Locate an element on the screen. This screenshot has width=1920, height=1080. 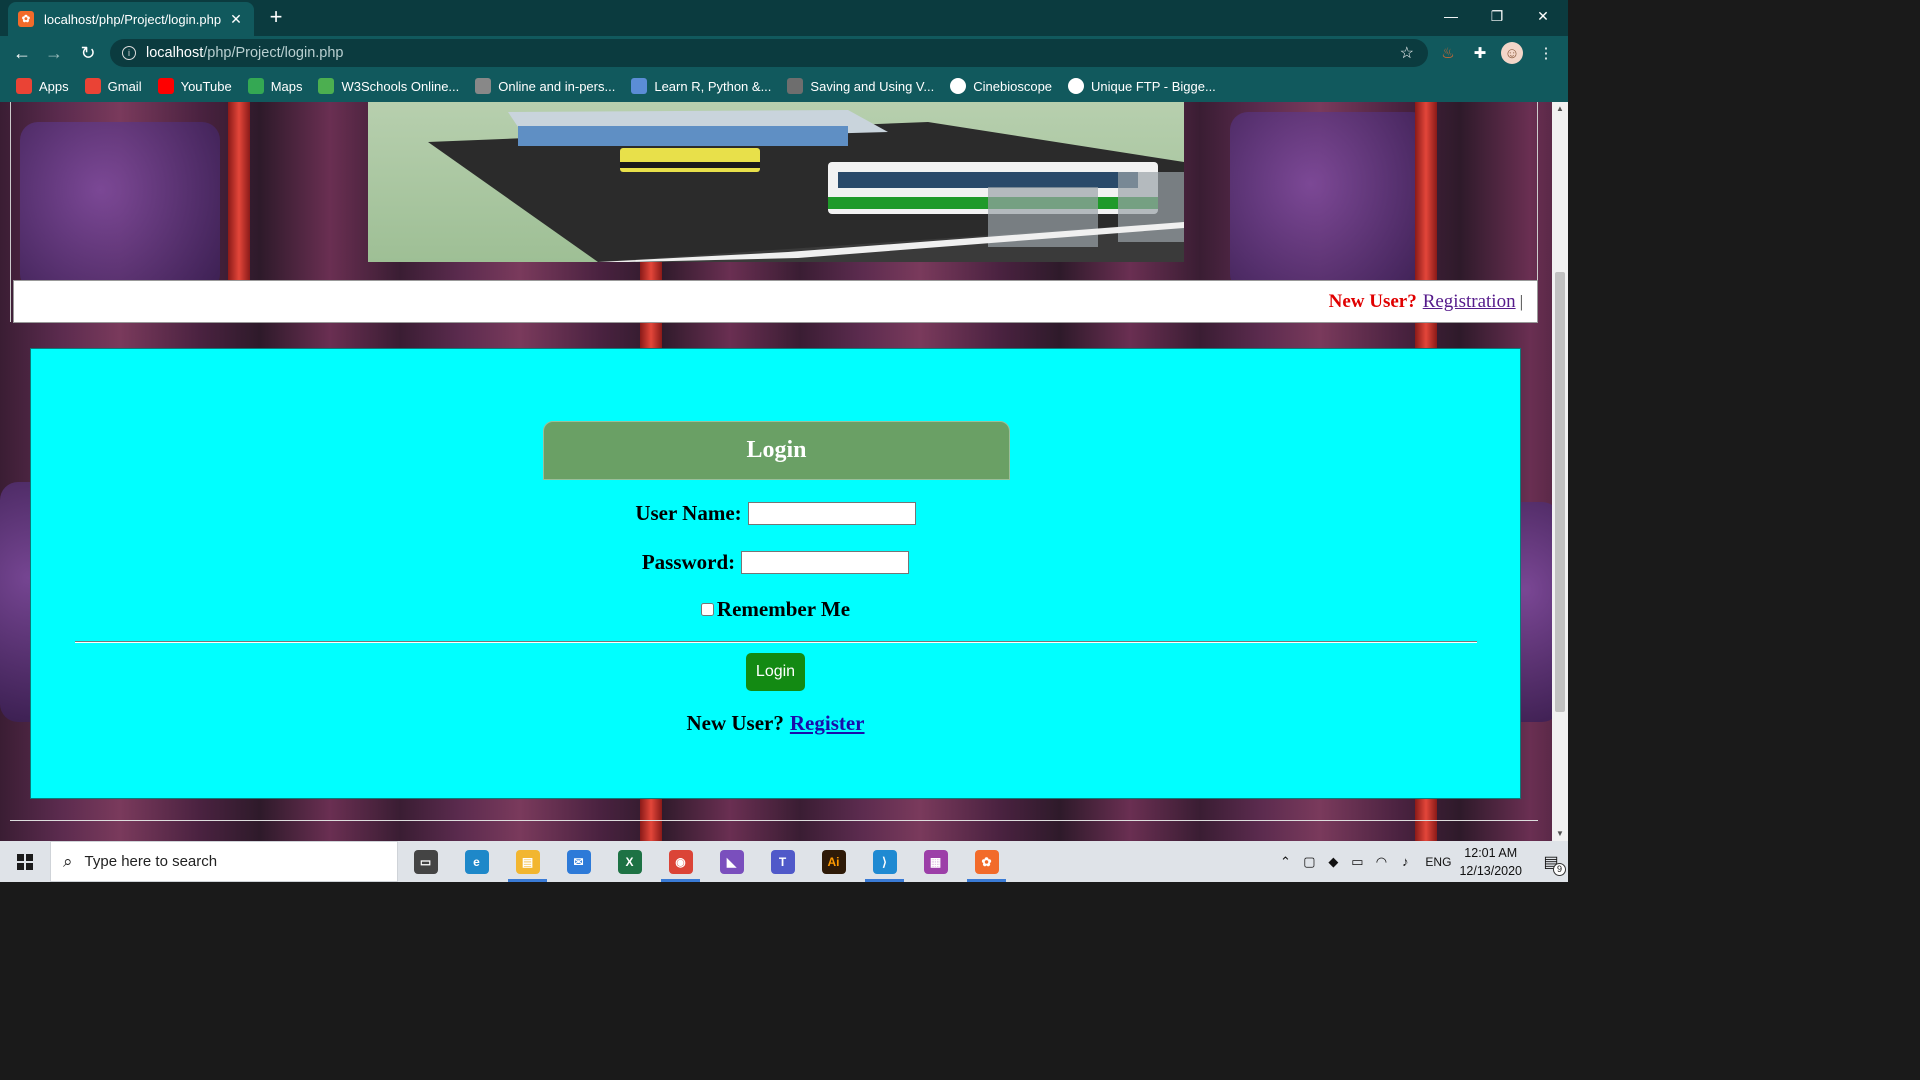
wifi-icon: ◠ is located at coordinates (1381, 862).